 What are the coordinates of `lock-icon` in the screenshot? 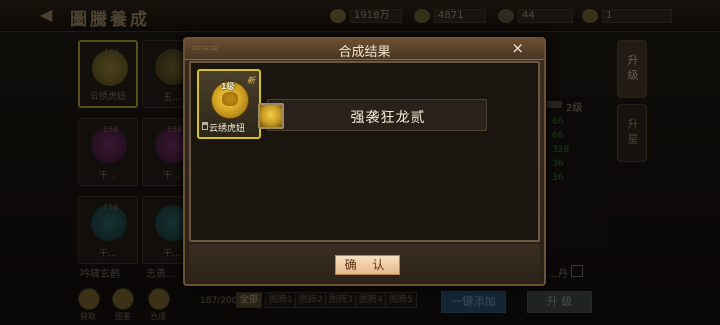 It's located at (205, 126).